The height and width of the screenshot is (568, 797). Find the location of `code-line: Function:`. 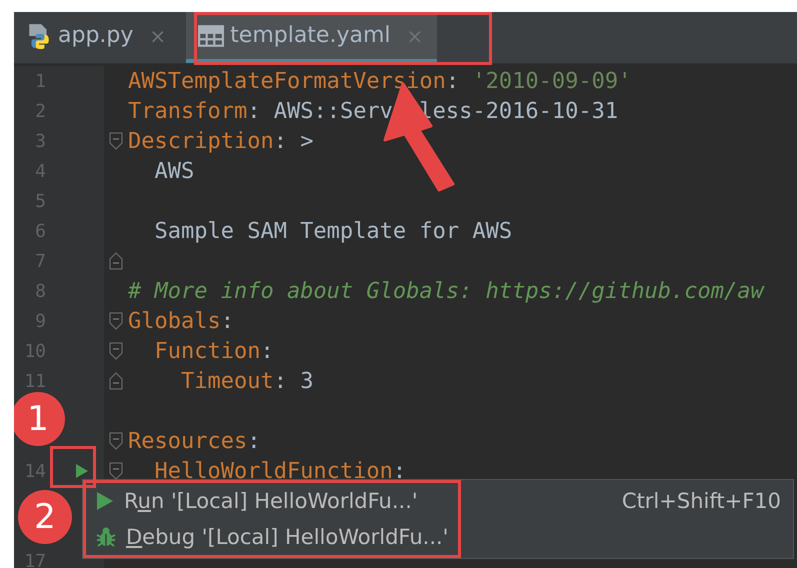

code-line: Function: is located at coordinates (213, 351).